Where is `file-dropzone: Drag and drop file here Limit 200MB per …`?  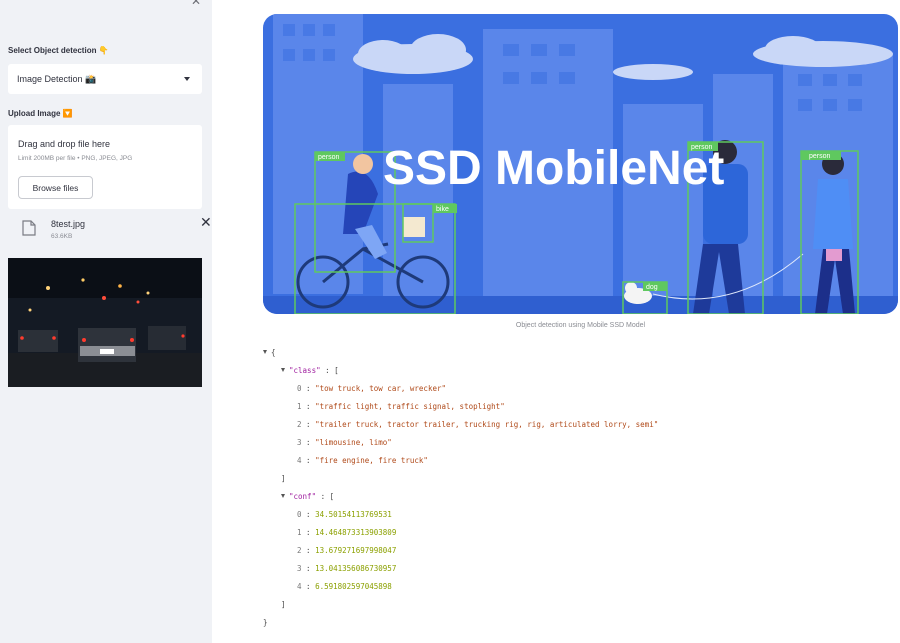 file-dropzone: Drag and drop file here Limit 200MB per … is located at coordinates (105, 167).